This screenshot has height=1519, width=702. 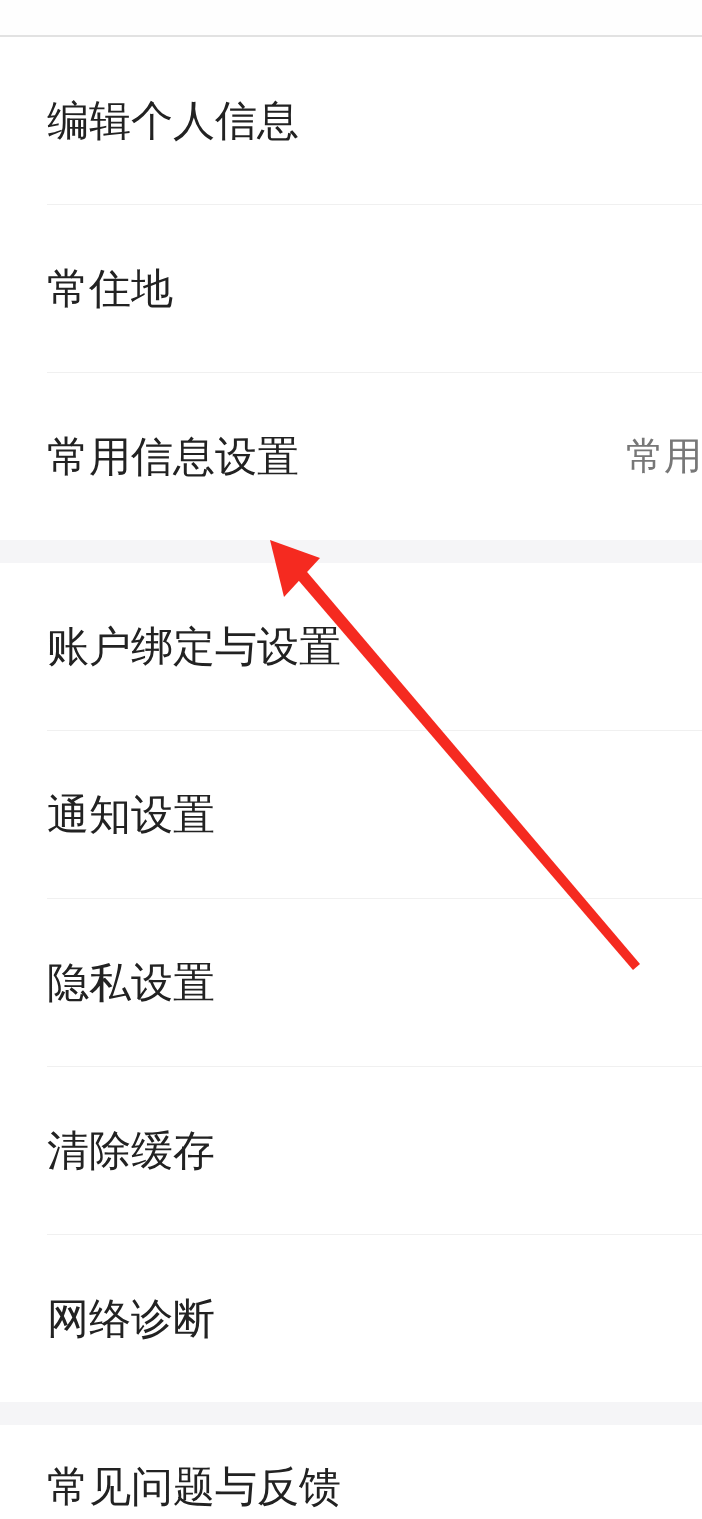 What do you see at coordinates (374, 646) in the screenshot?
I see `settings-item: 账户绑定与设置` at bounding box center [374, 646].